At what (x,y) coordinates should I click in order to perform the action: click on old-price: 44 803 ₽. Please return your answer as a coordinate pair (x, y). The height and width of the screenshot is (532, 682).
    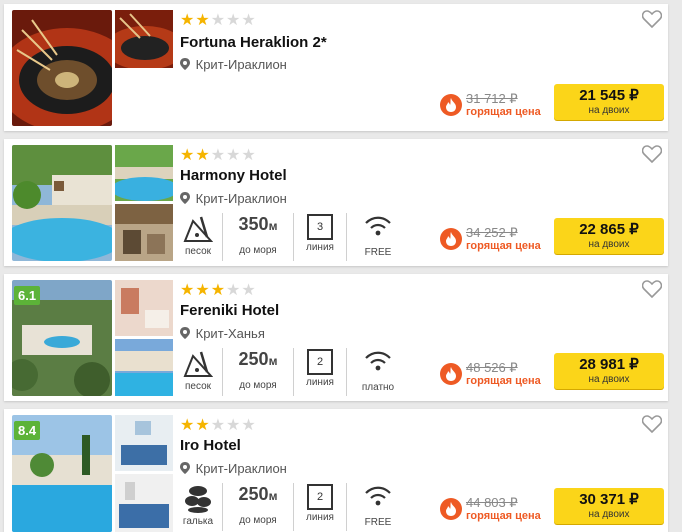
    Looking at the image, I should click on (492, 502).